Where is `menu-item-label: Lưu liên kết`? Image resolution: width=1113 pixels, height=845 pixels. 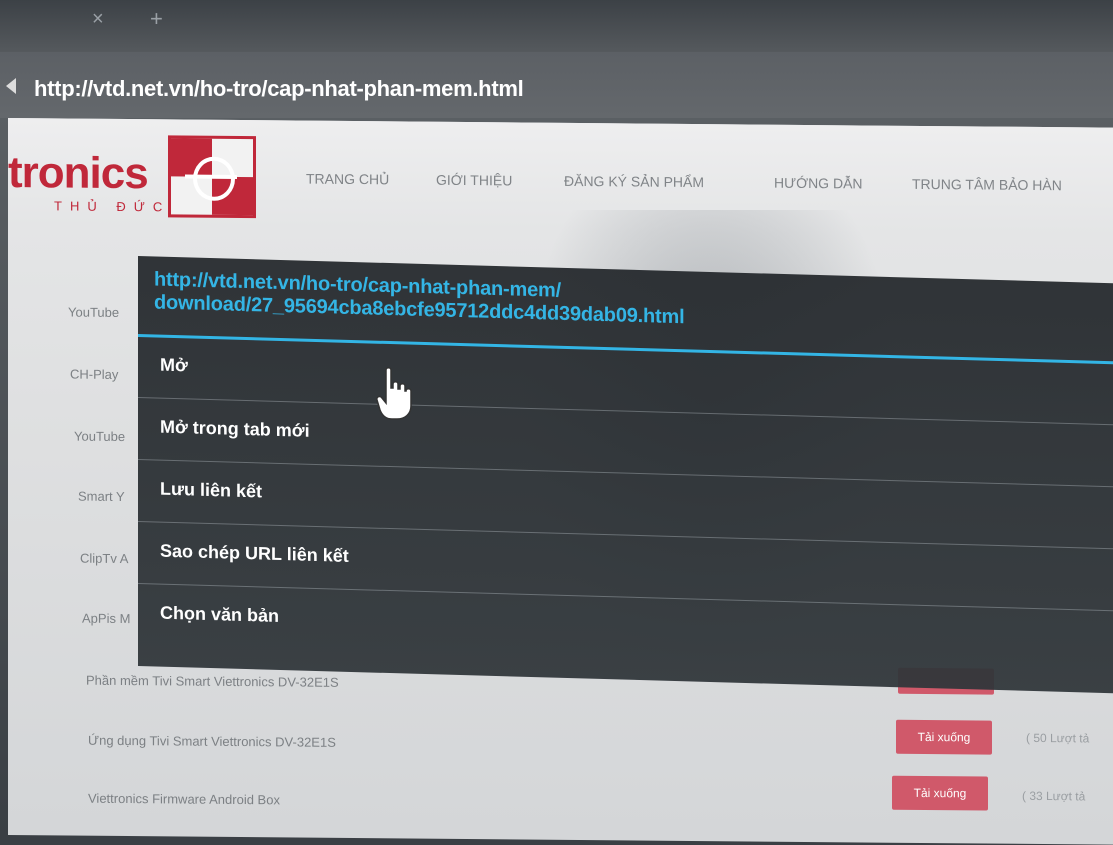 menu-item-label: Lưu liên kết is located at coordinates (211, 490).